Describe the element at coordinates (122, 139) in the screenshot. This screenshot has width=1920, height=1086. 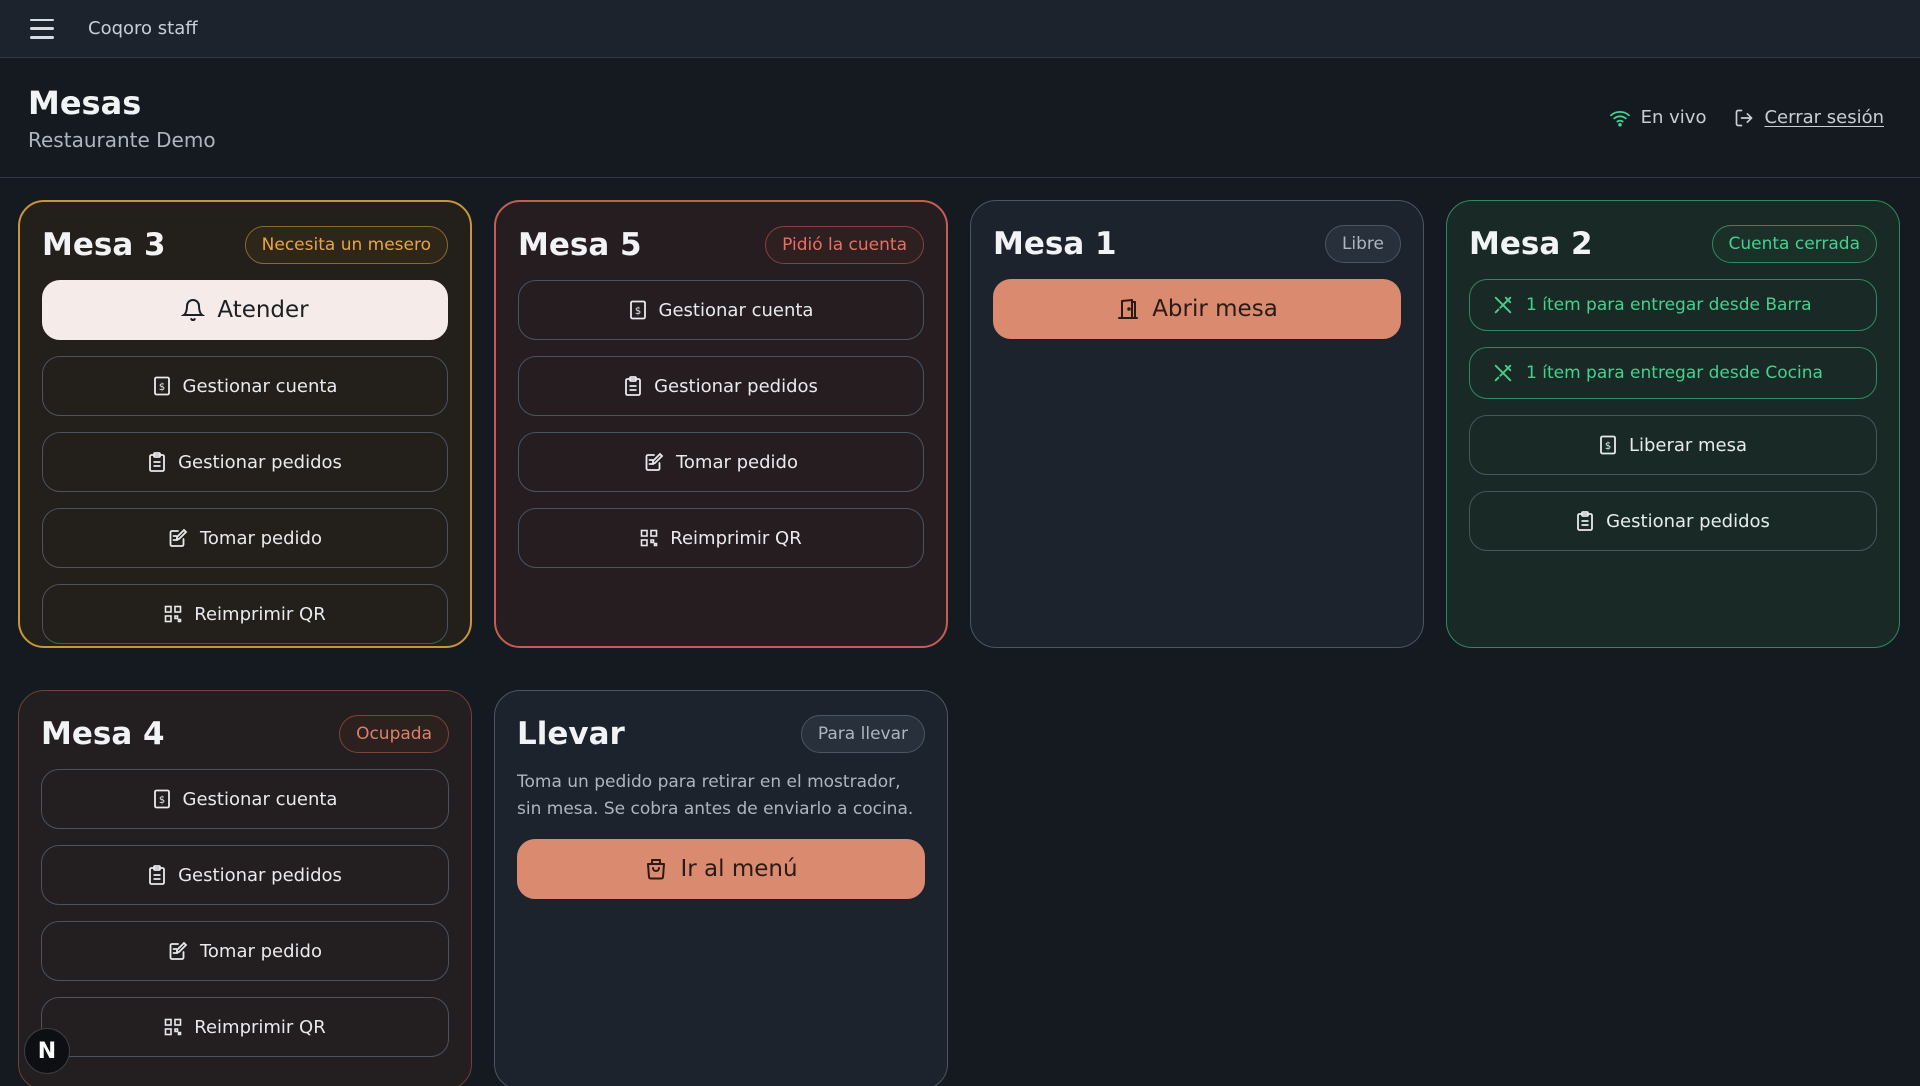
I see `page-subtitle: Restaurante Demo` at that location.